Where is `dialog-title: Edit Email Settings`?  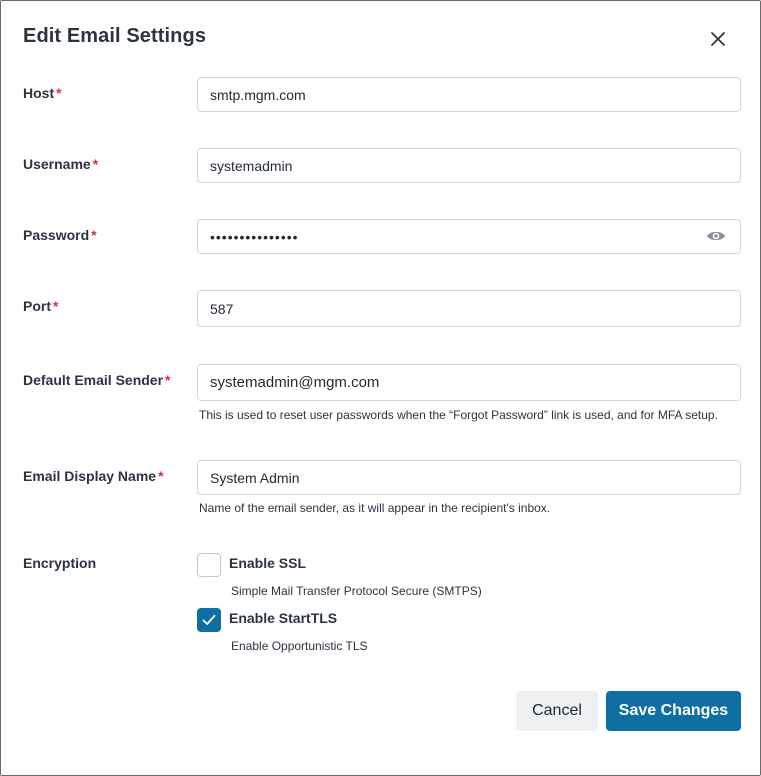 dialog-title: Edit Email Settings is located at coordinates (115, 36).